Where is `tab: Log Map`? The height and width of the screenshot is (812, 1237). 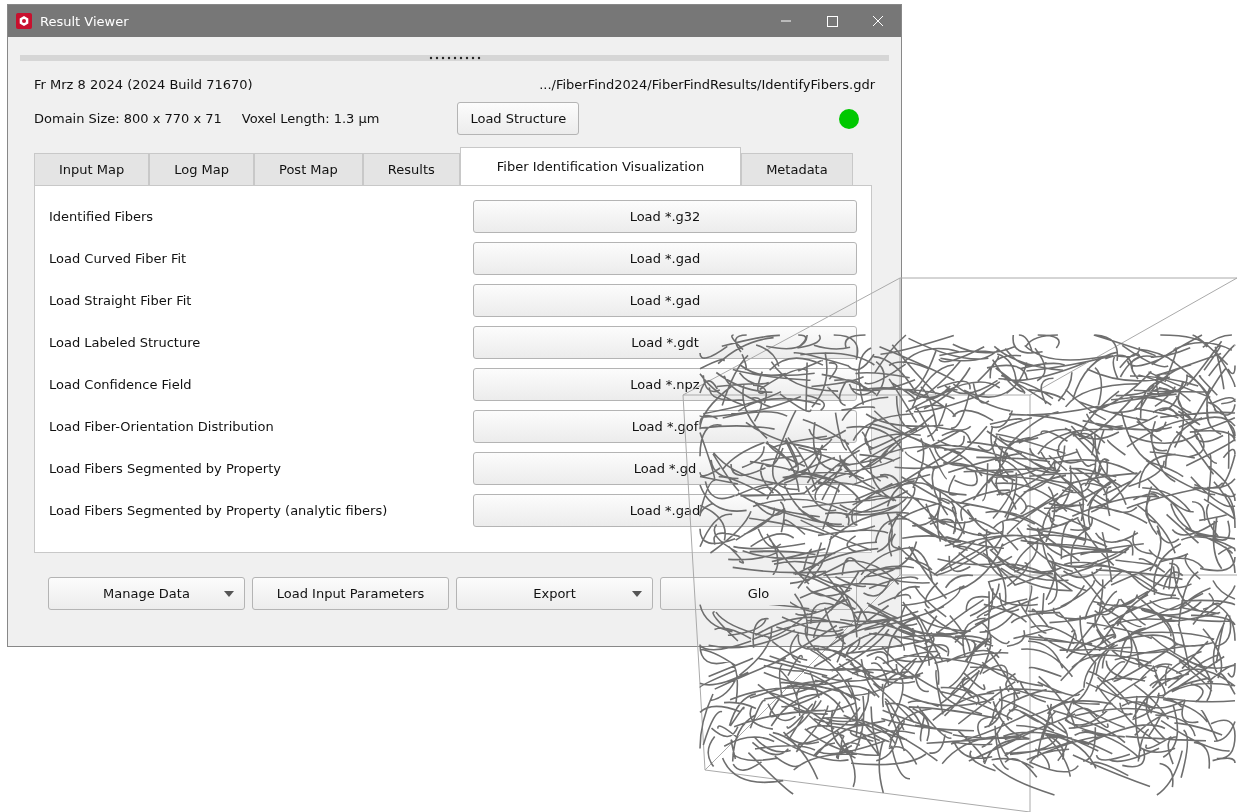
tab: Log Map is located at coordinates (202, 169).